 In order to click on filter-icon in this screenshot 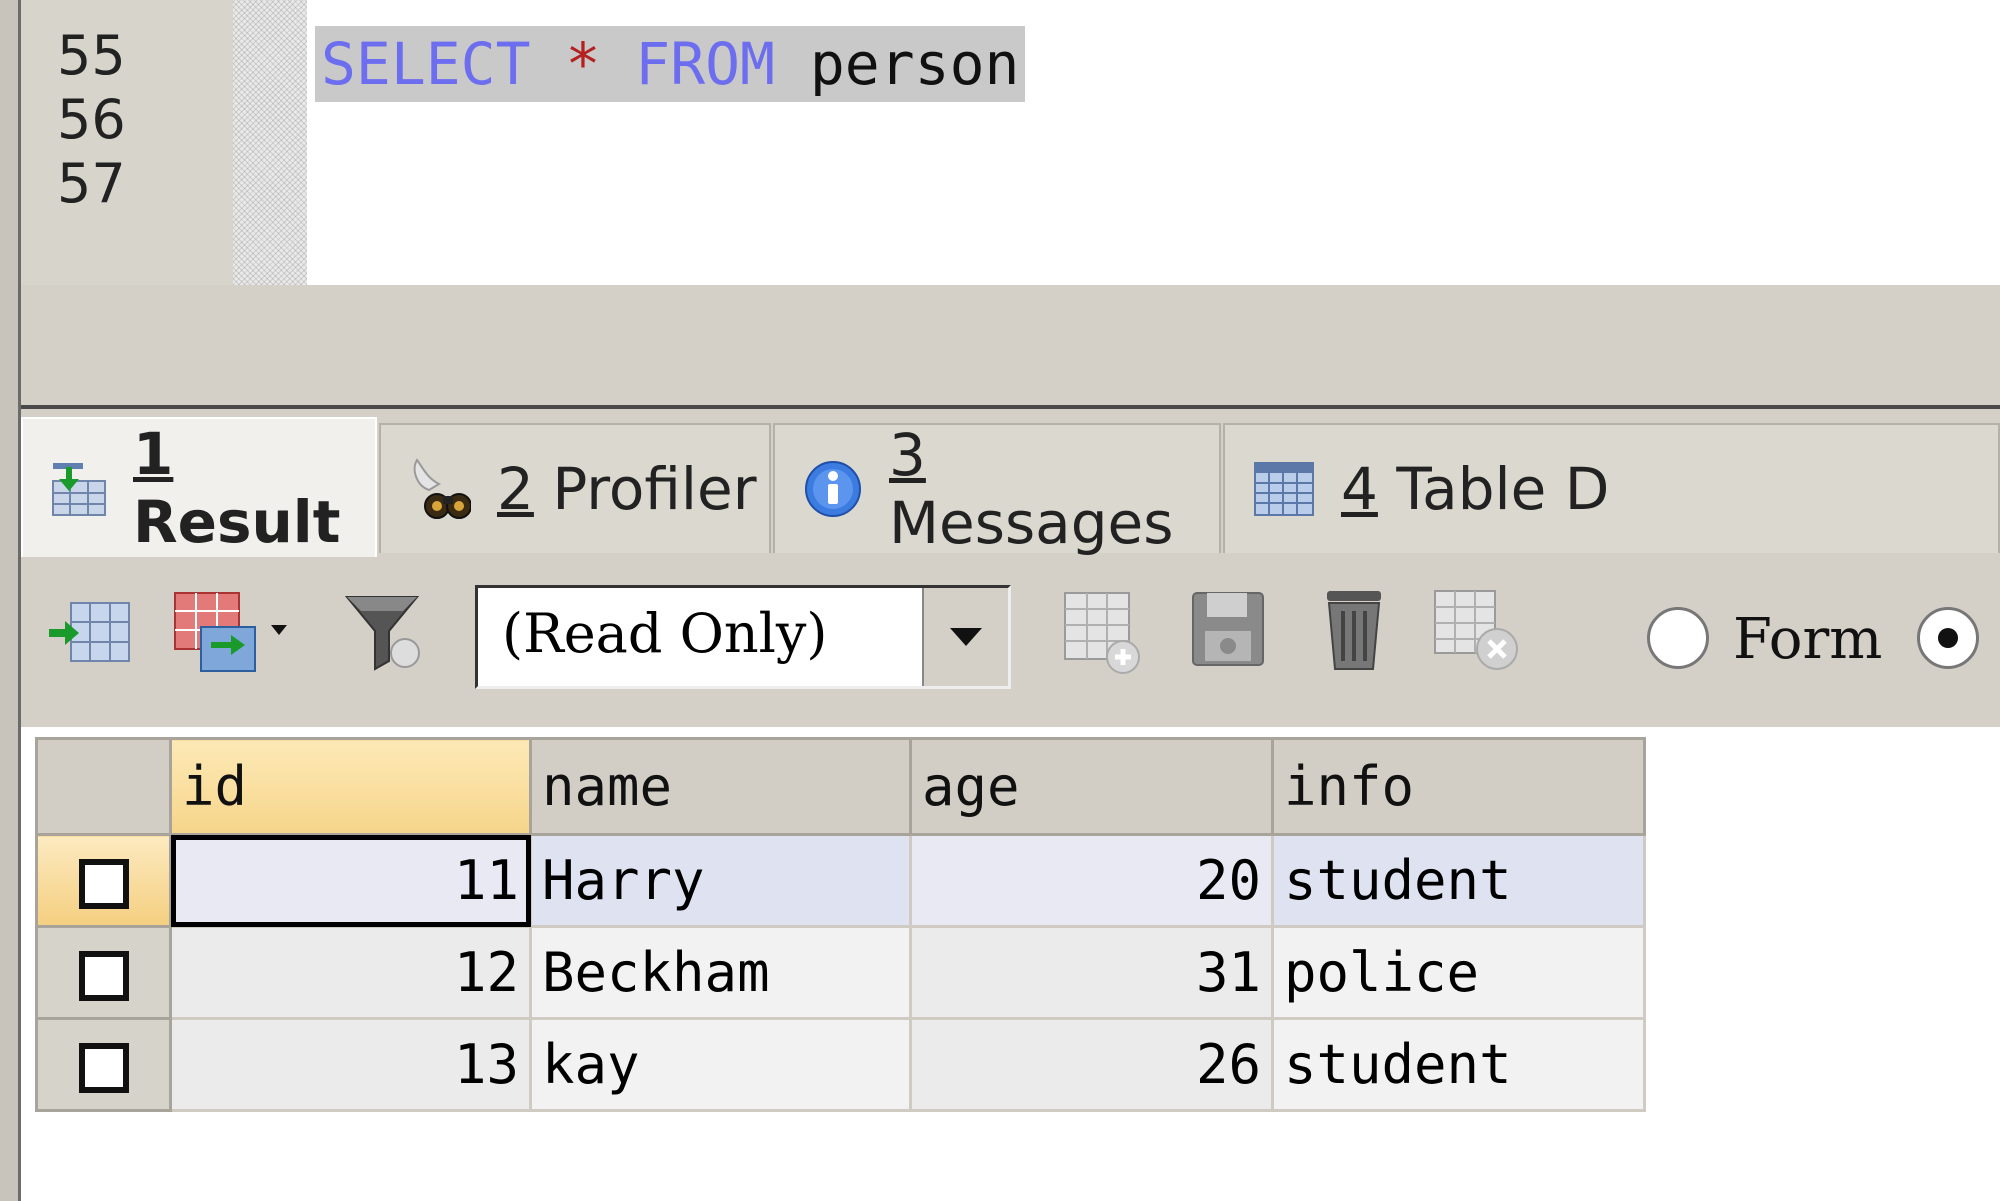, I will do `click(384, 632)`.